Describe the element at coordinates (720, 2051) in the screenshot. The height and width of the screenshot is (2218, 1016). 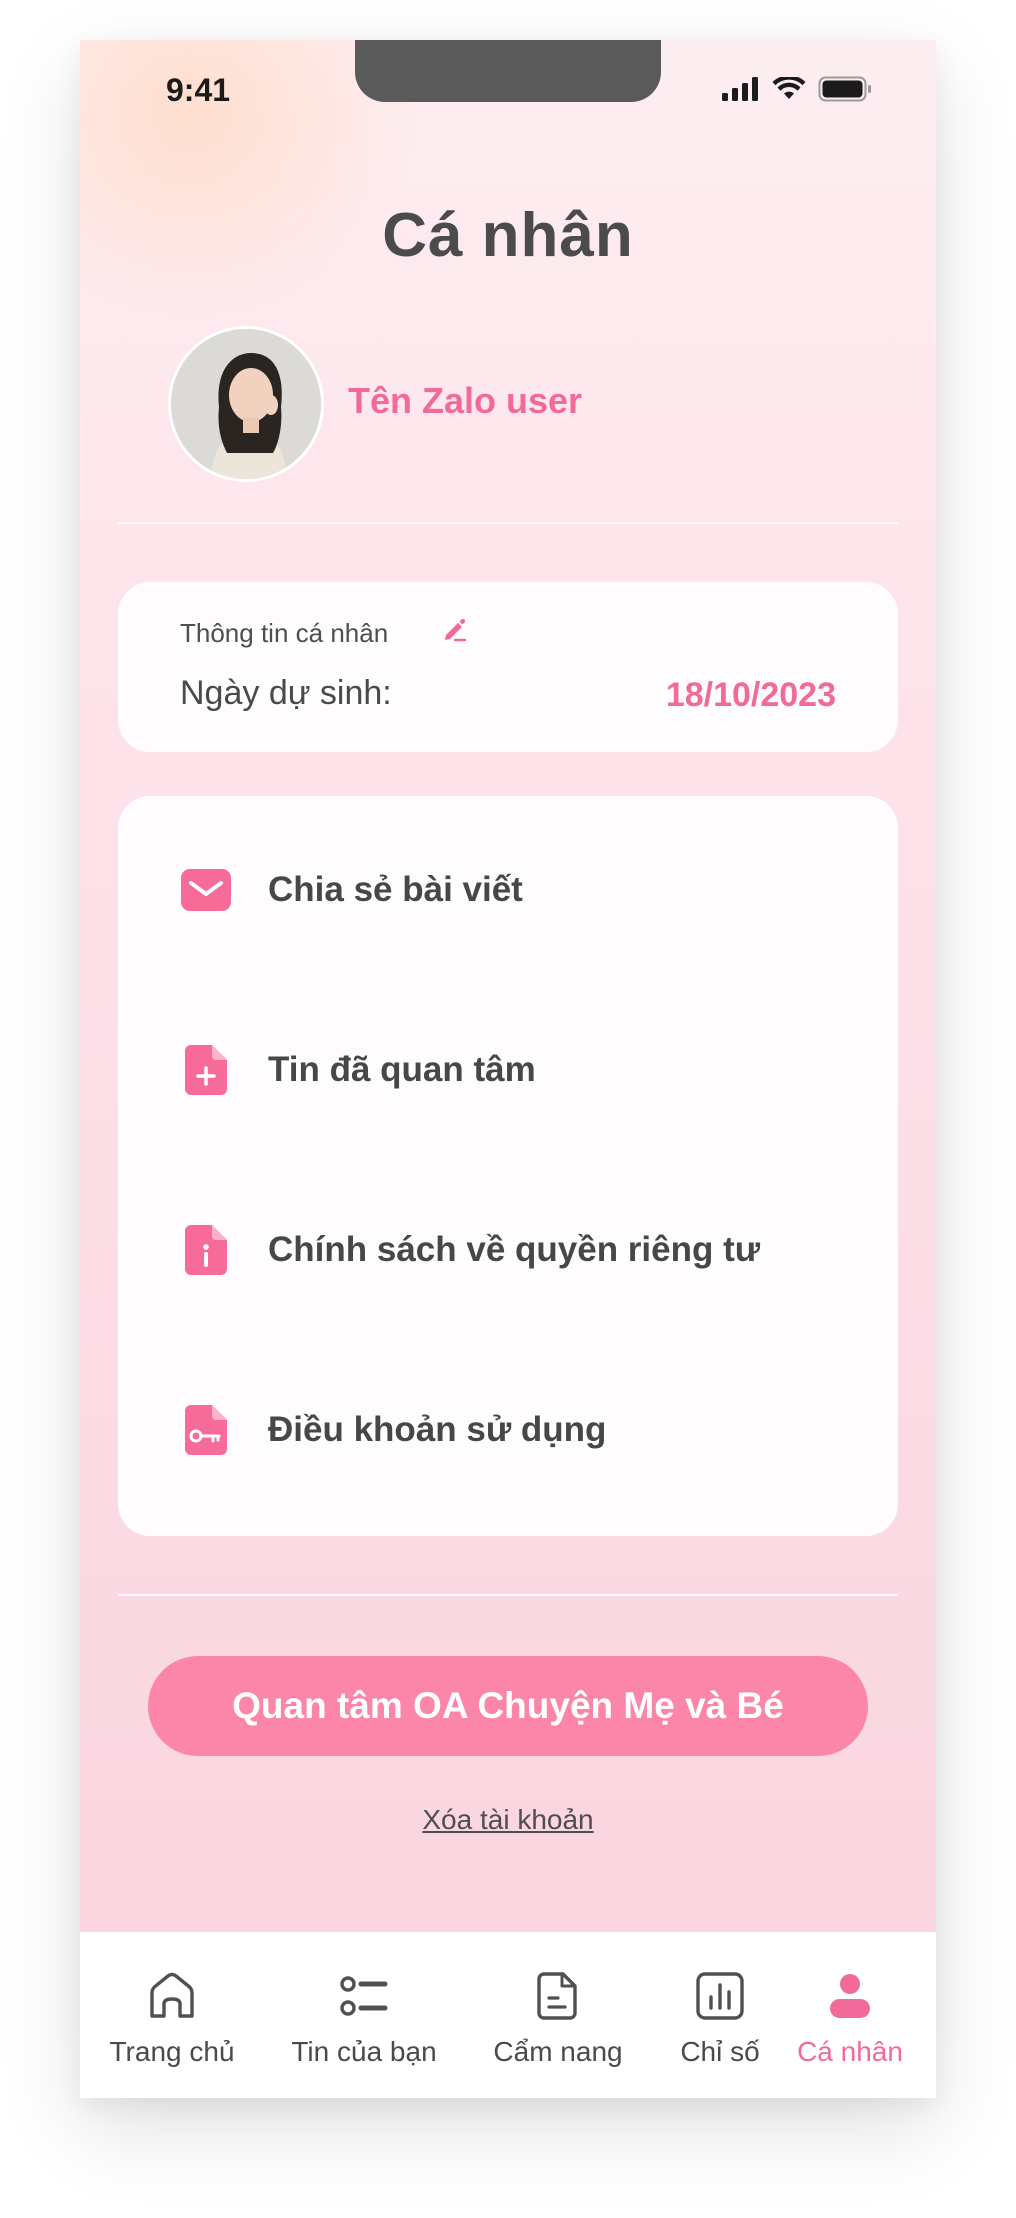
I see `nav-label: Chỉ số` at that location.